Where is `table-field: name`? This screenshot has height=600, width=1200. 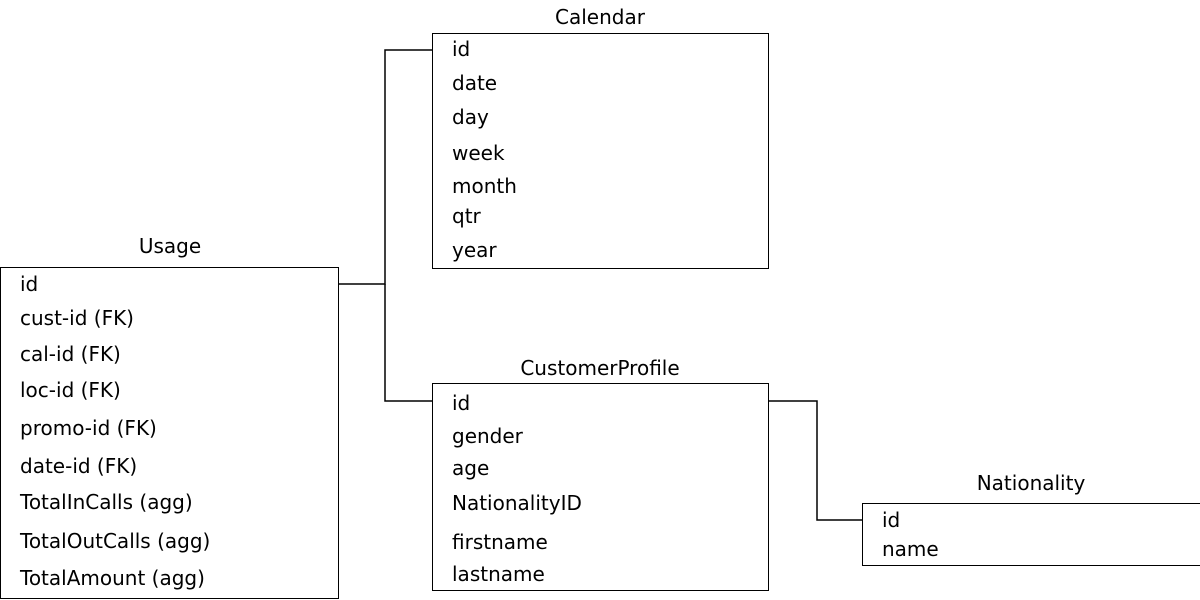 table-field: name is located at coordinates (910, 549).